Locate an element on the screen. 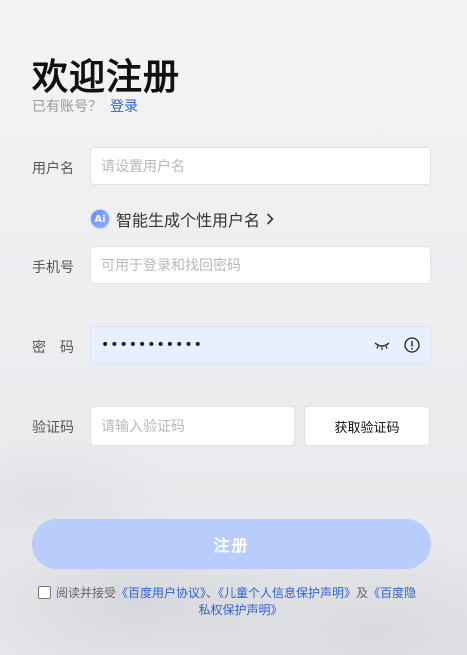 The width and height of the screenshot is (467, 655). password-value: ••••••••••• is located at coordinates (152, 345).